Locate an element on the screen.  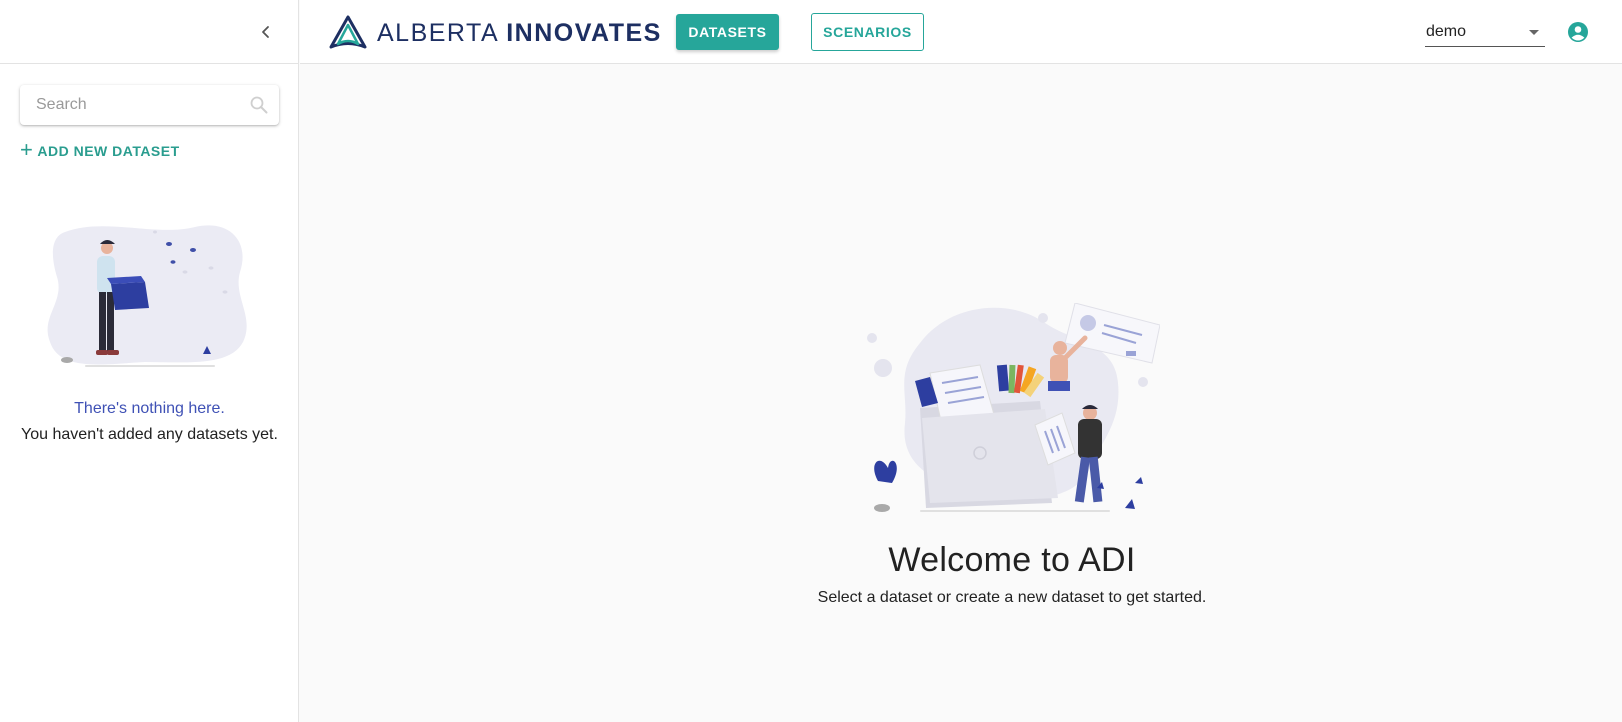
dataset-search-box is located at coordinates (149, 105).